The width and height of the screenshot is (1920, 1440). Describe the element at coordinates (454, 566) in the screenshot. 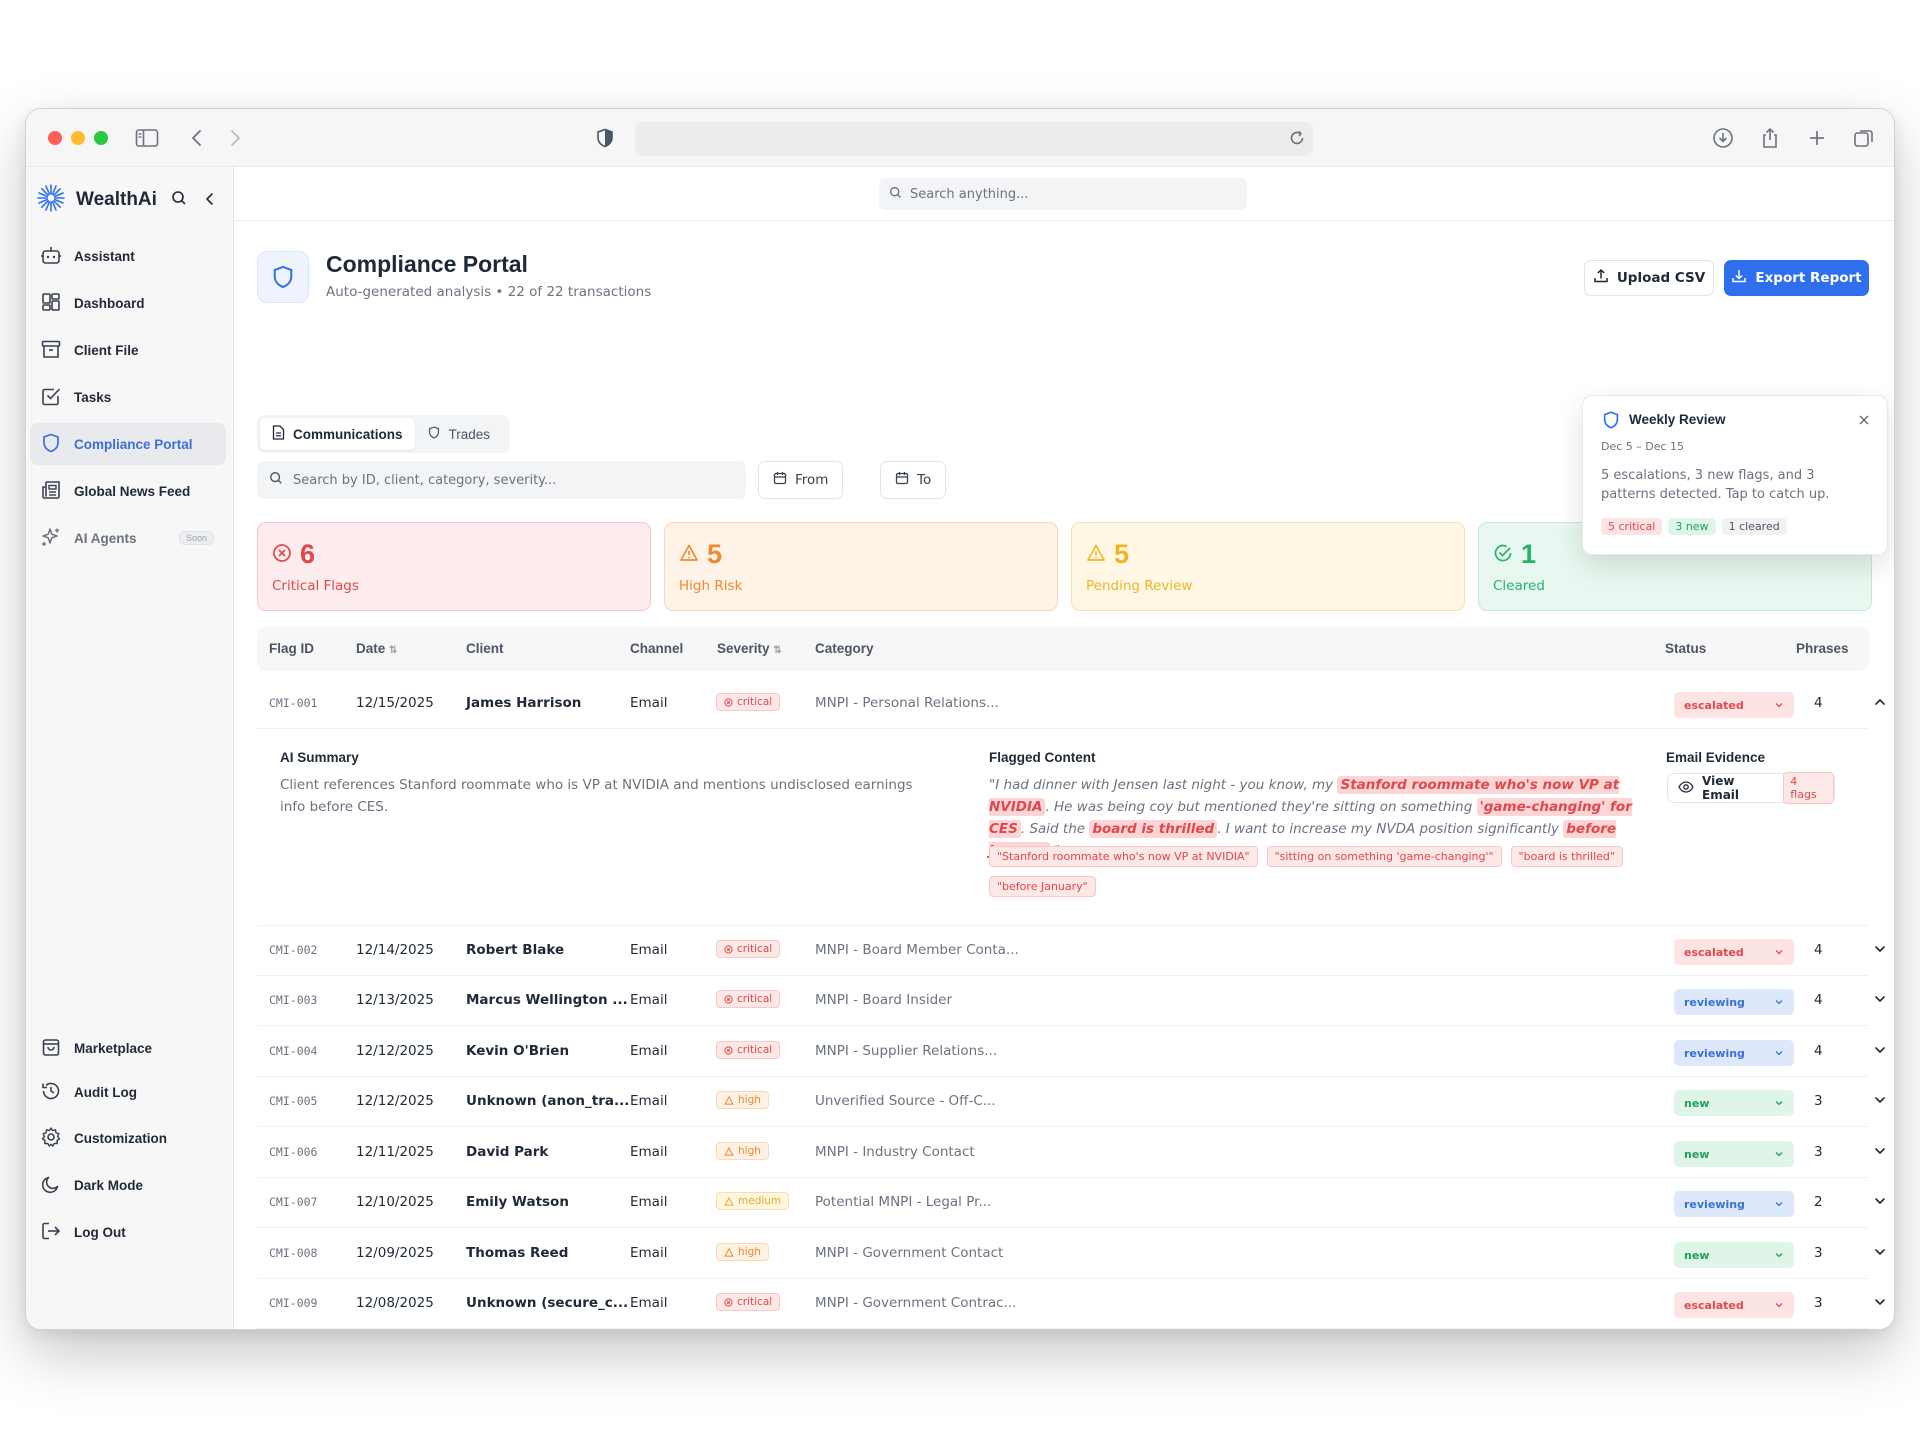

I see `stat-card-critical: 6 Critical Flags` at that location.